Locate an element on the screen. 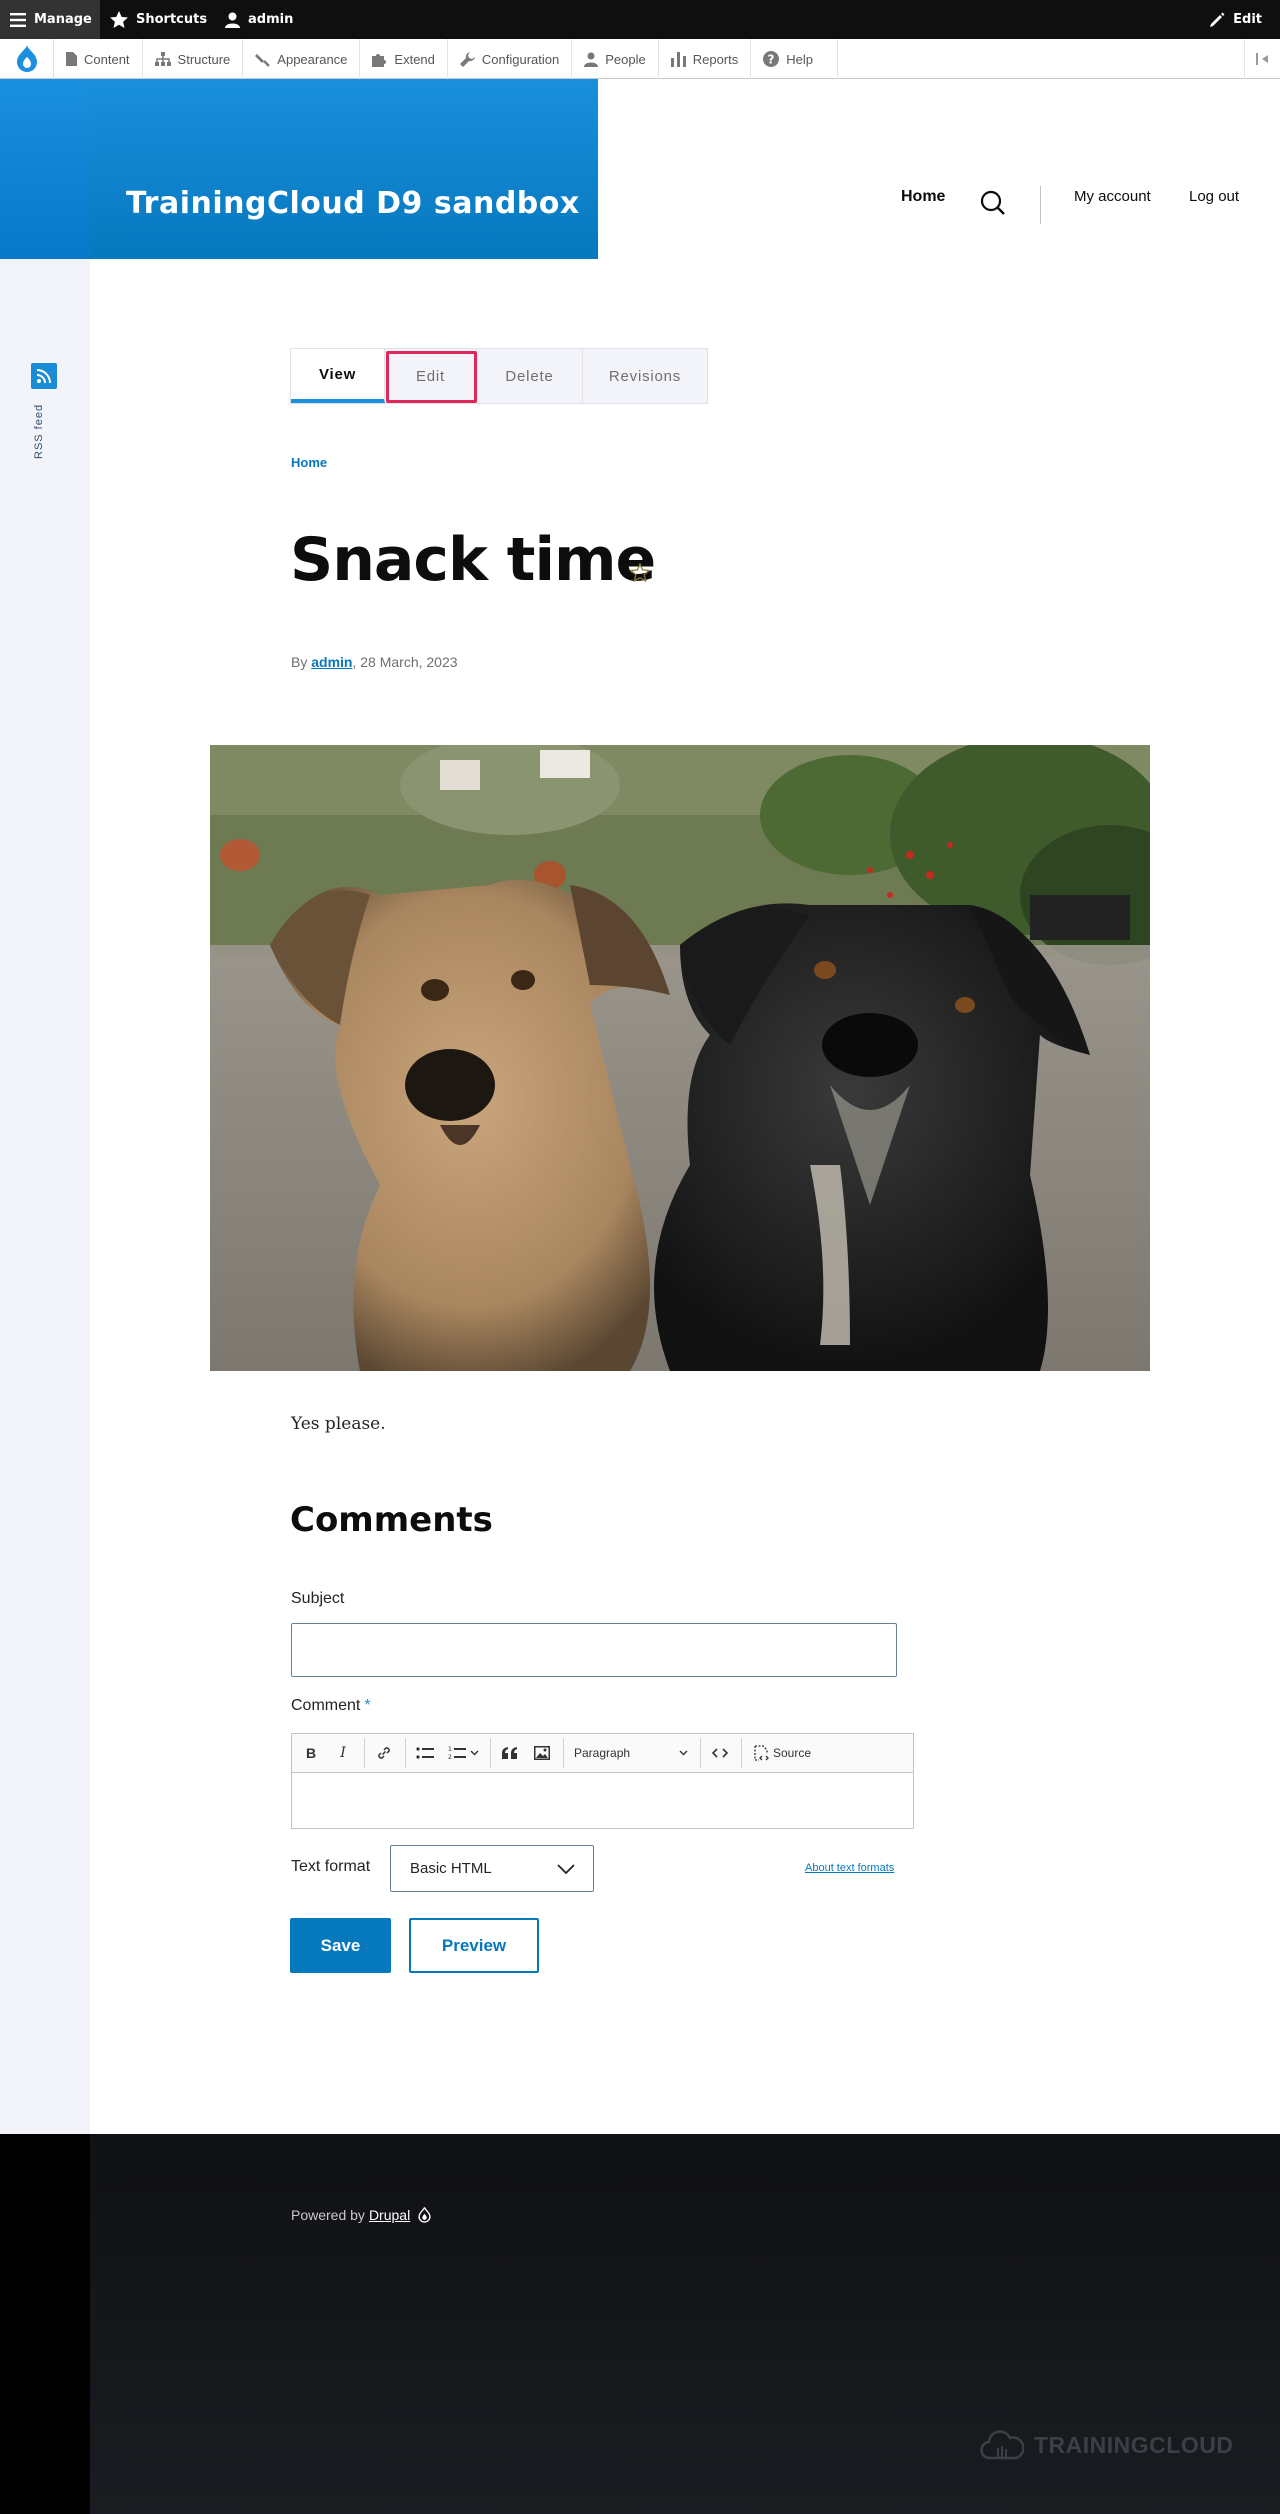 The height and width of the screenshot is (2514, 1280). question-icon: ? is located at coordinates (771, 59).